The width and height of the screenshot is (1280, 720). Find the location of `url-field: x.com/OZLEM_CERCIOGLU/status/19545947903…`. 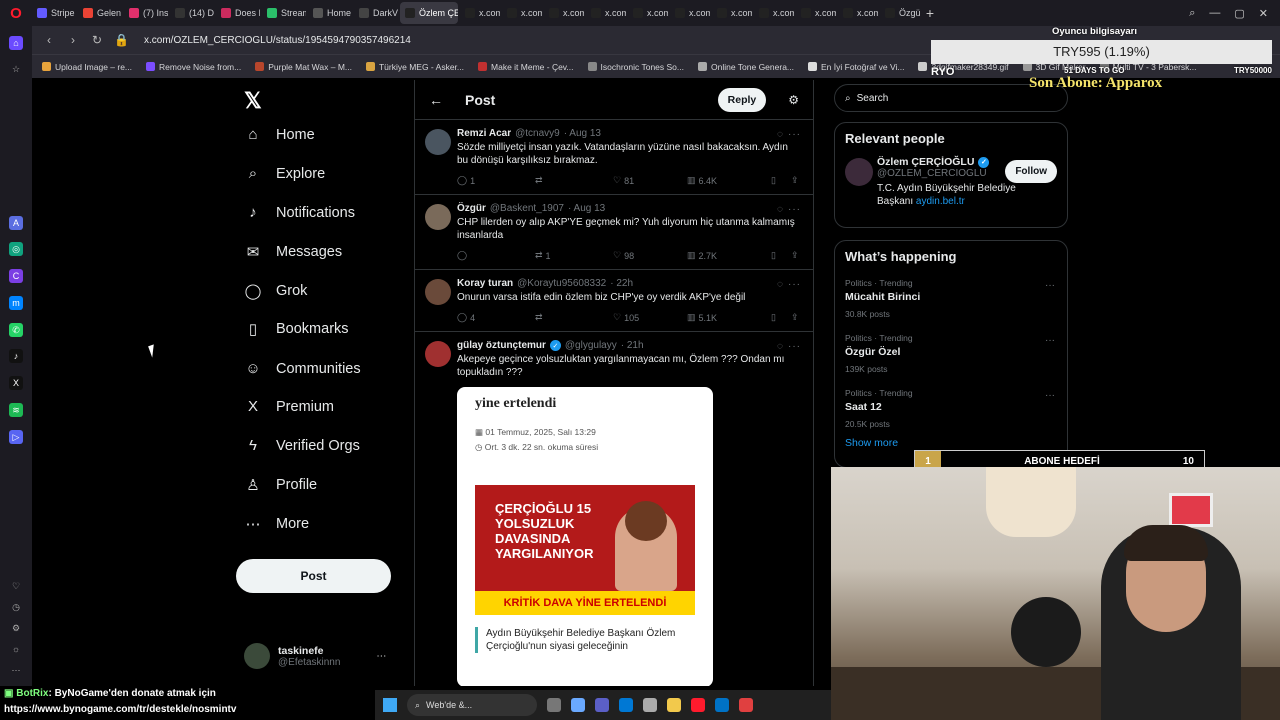

url-field: x.com/OZLEM_CERCIOGLU/status/19545947903… is located at coordinates (277, 40).